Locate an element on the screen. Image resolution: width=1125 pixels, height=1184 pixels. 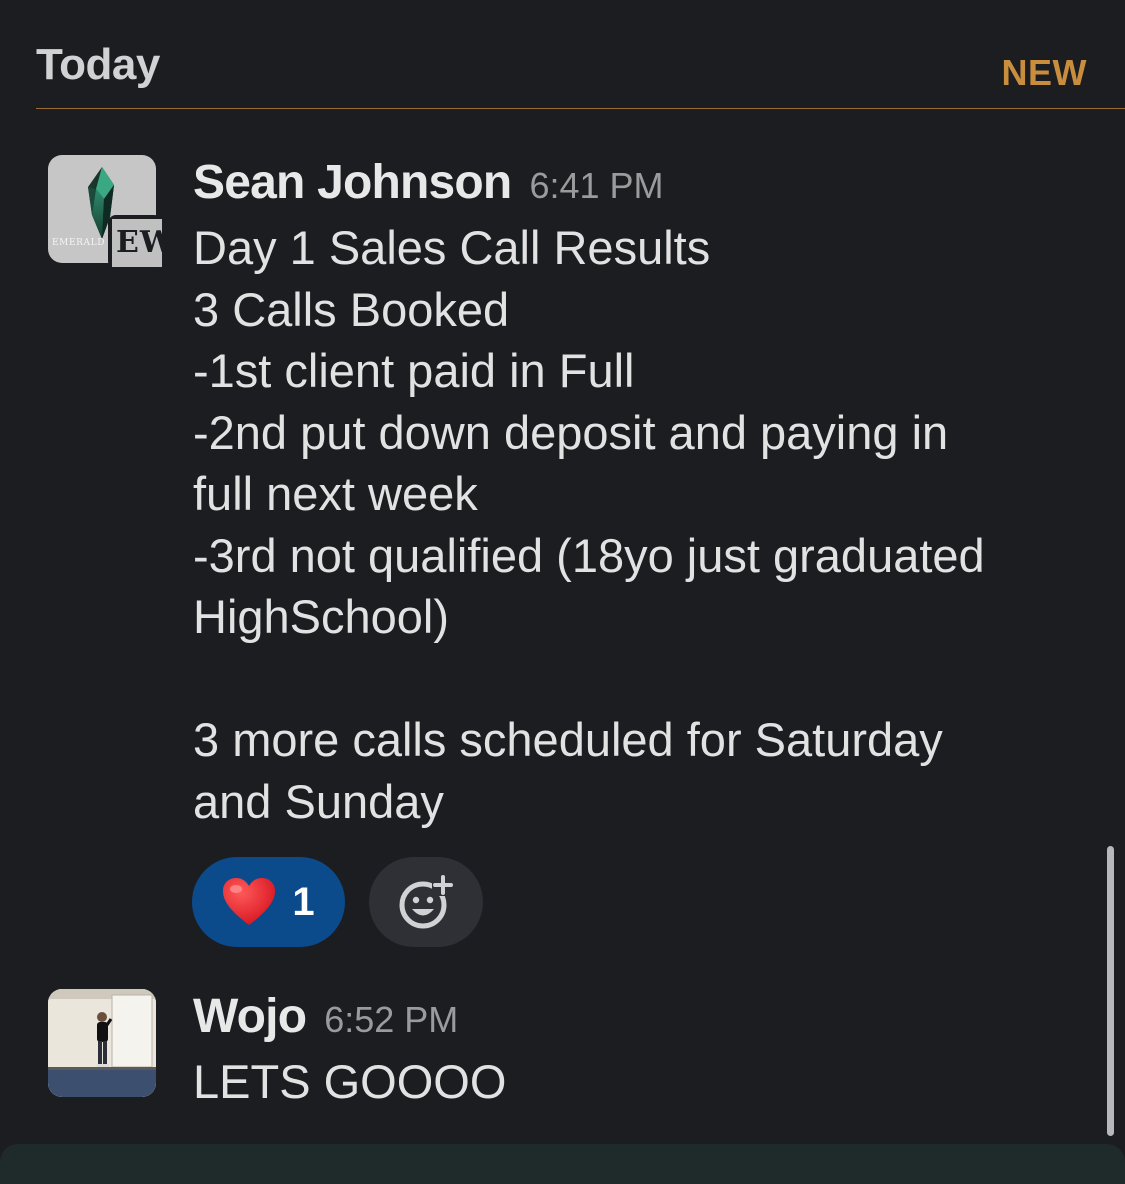
emerald-logo-word: EMERALD is located at coordinates (79, 243).